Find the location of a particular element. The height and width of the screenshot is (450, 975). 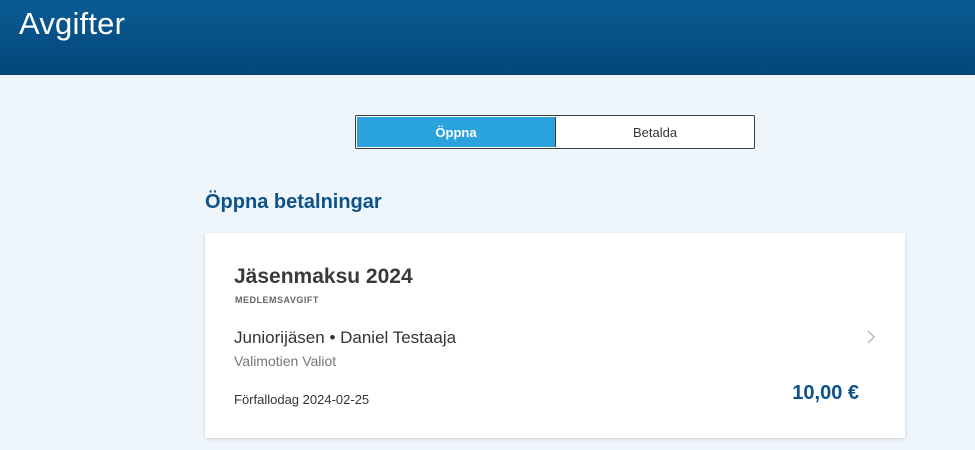

page-title: Avgifter is located at coordinates (72, 23).